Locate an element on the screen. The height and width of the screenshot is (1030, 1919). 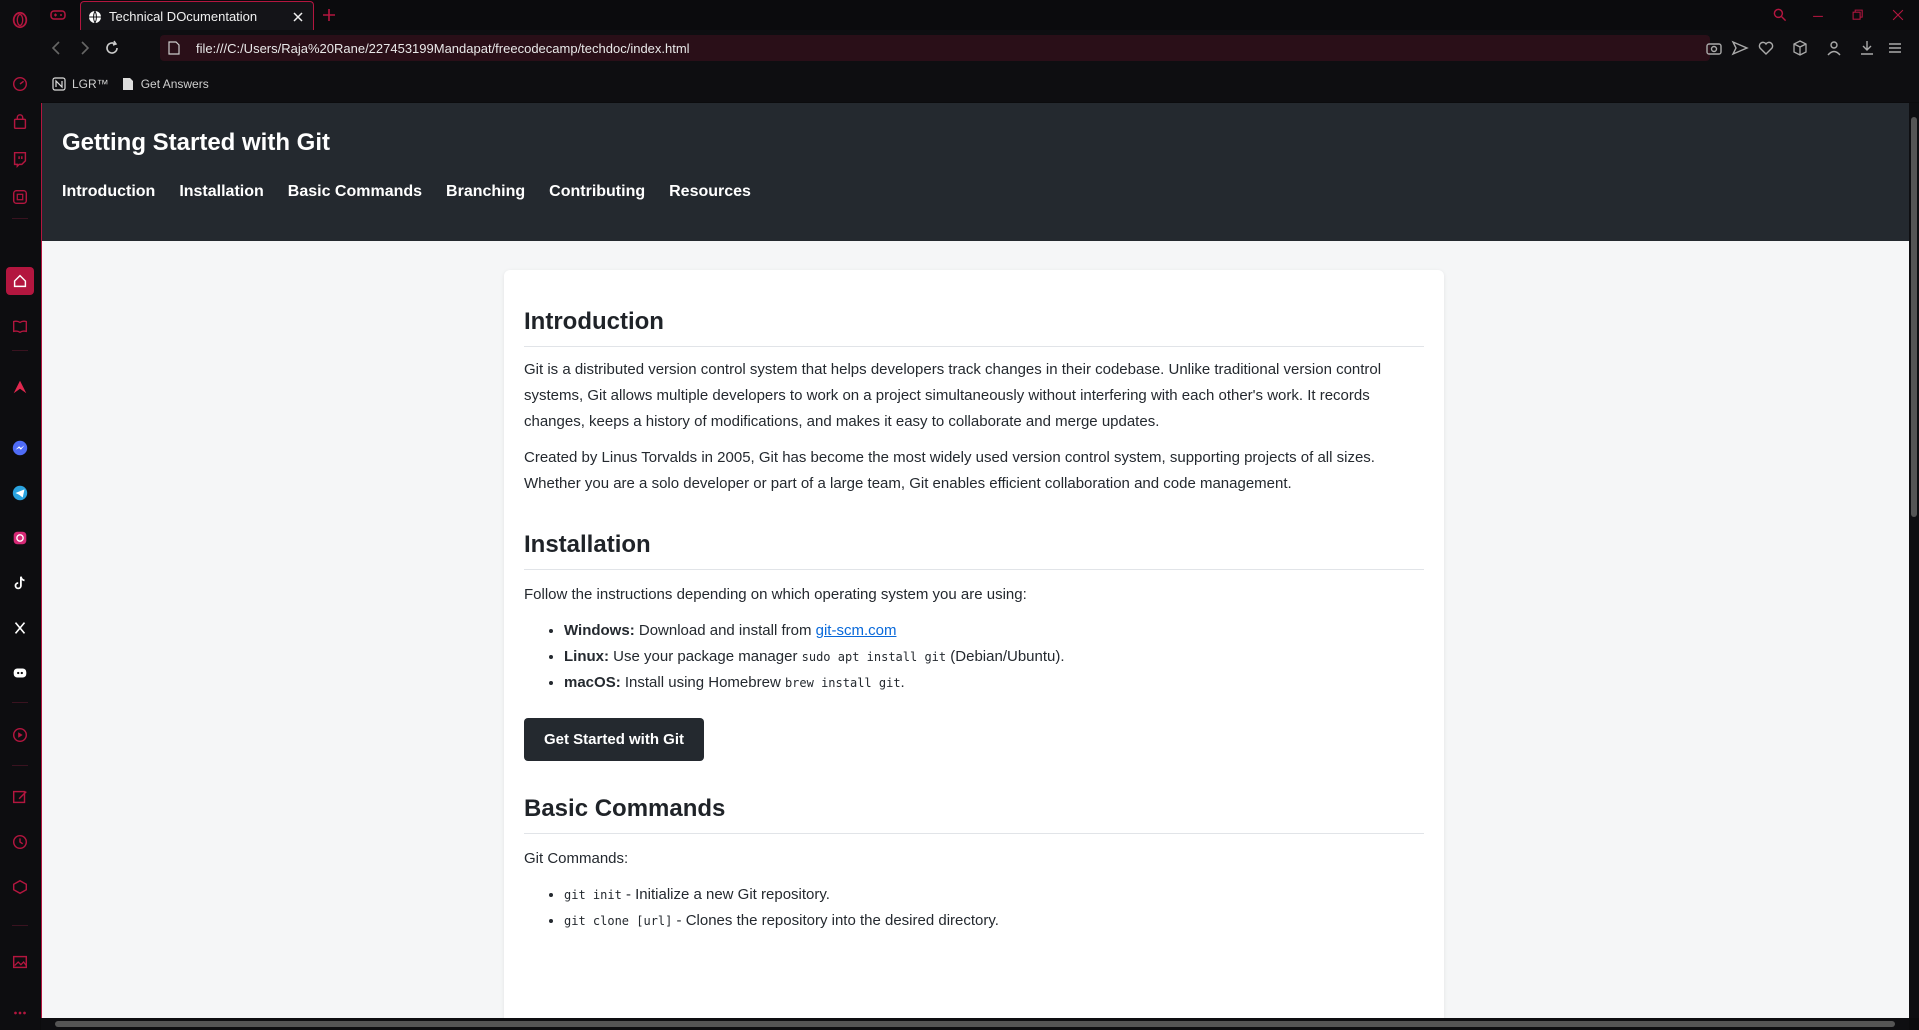
vertical-scrollbar is located at coordinates (1914, 560).